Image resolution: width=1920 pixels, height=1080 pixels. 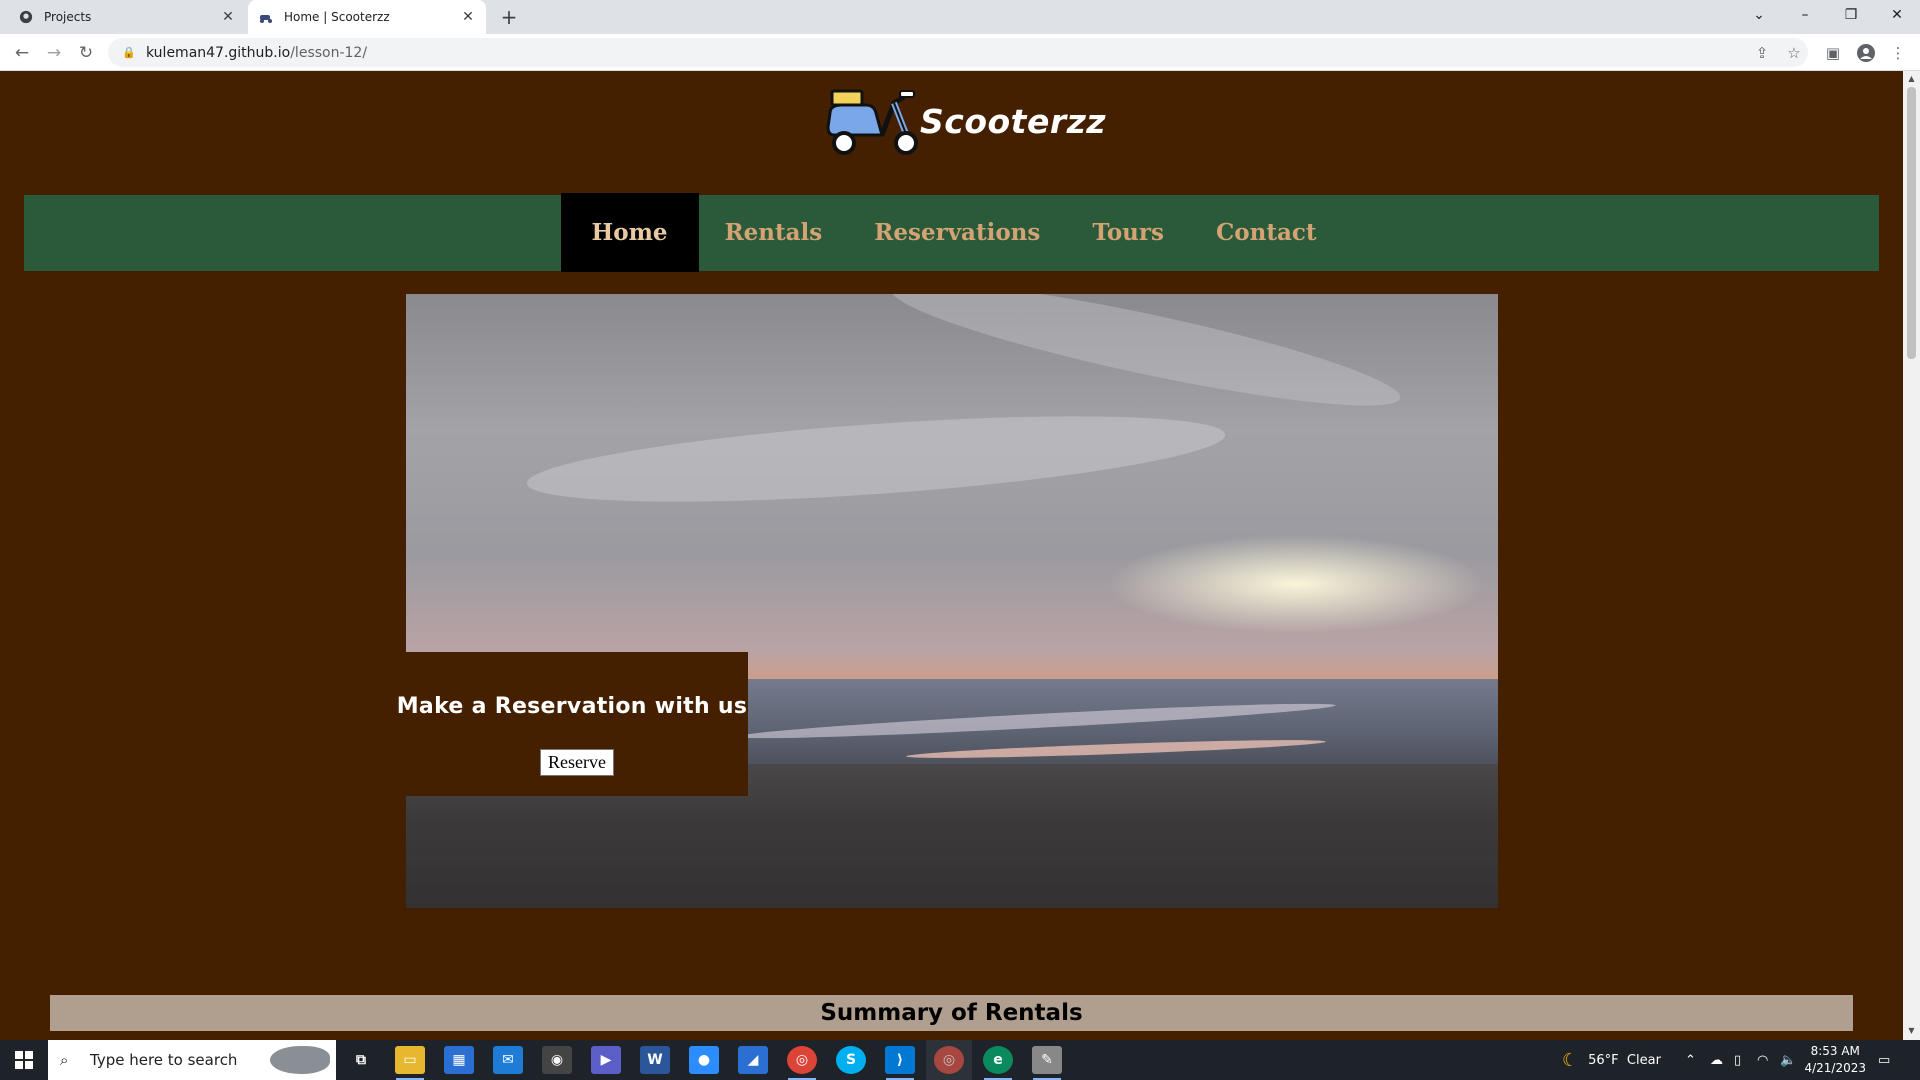 I want to click on reservation-callout: Make a Reservation with us Reserve, so click(x=572, y=724).